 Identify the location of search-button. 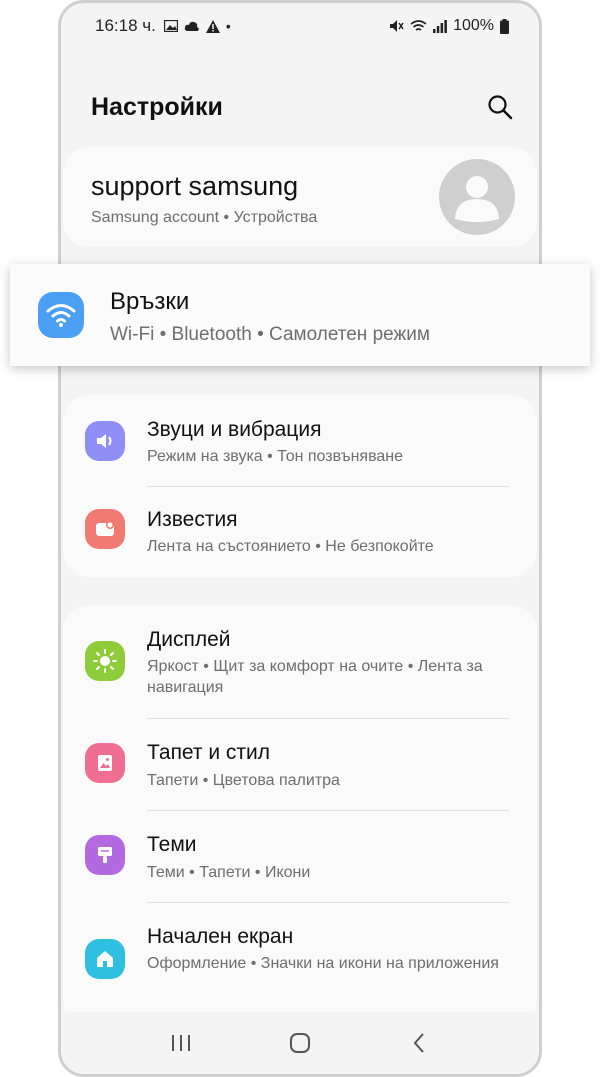
(500, 107).